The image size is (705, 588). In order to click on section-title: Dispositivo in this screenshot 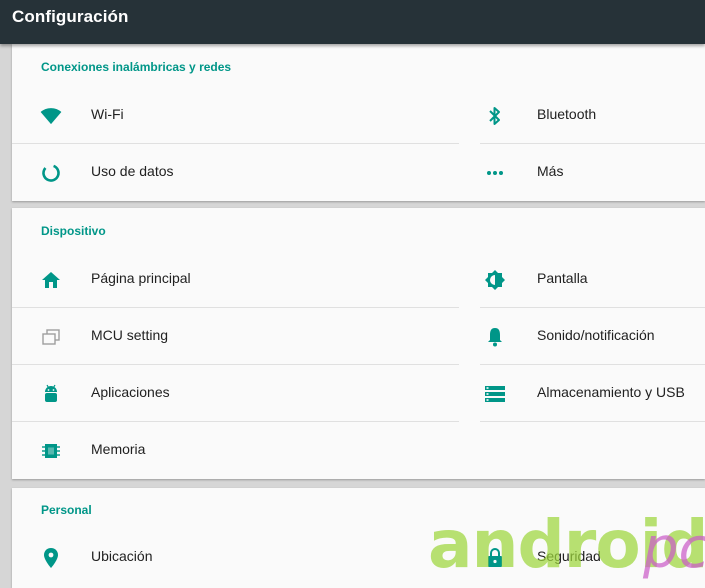, I will do `click(73, 231)`.